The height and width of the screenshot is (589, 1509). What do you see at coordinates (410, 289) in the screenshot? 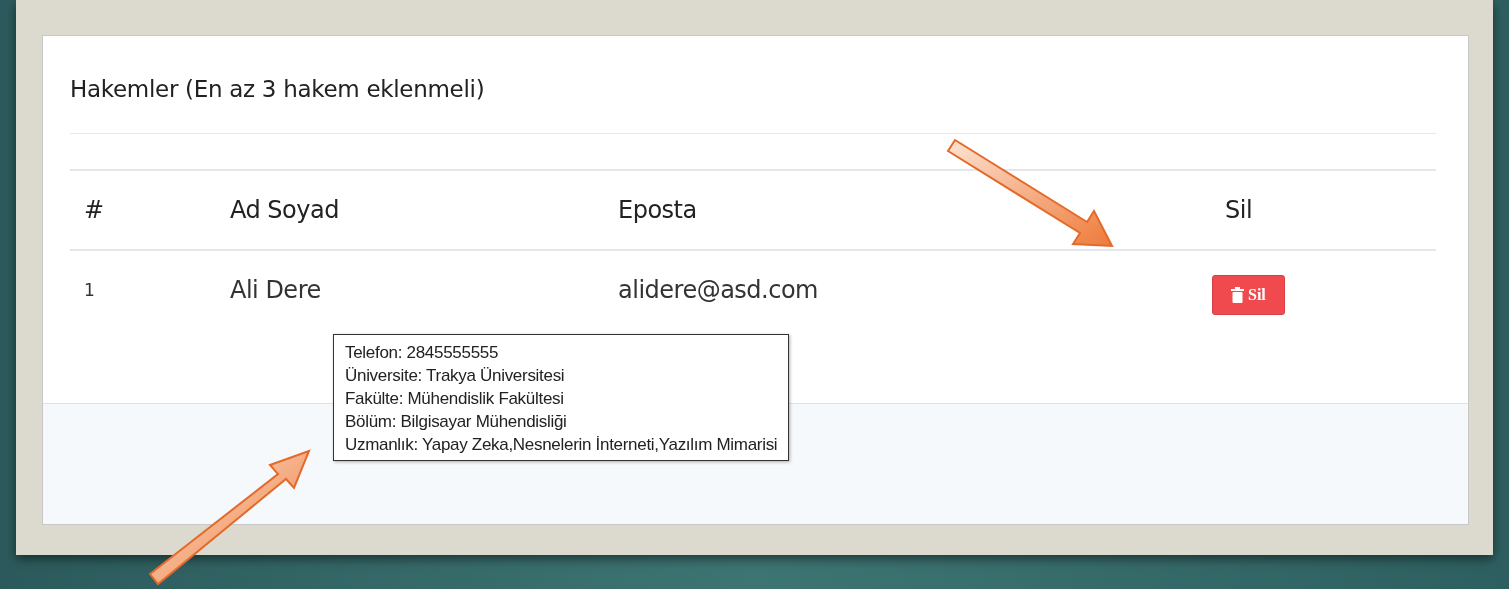
I see `table-cell: Ali Dere` at bounding box center [410, 289].